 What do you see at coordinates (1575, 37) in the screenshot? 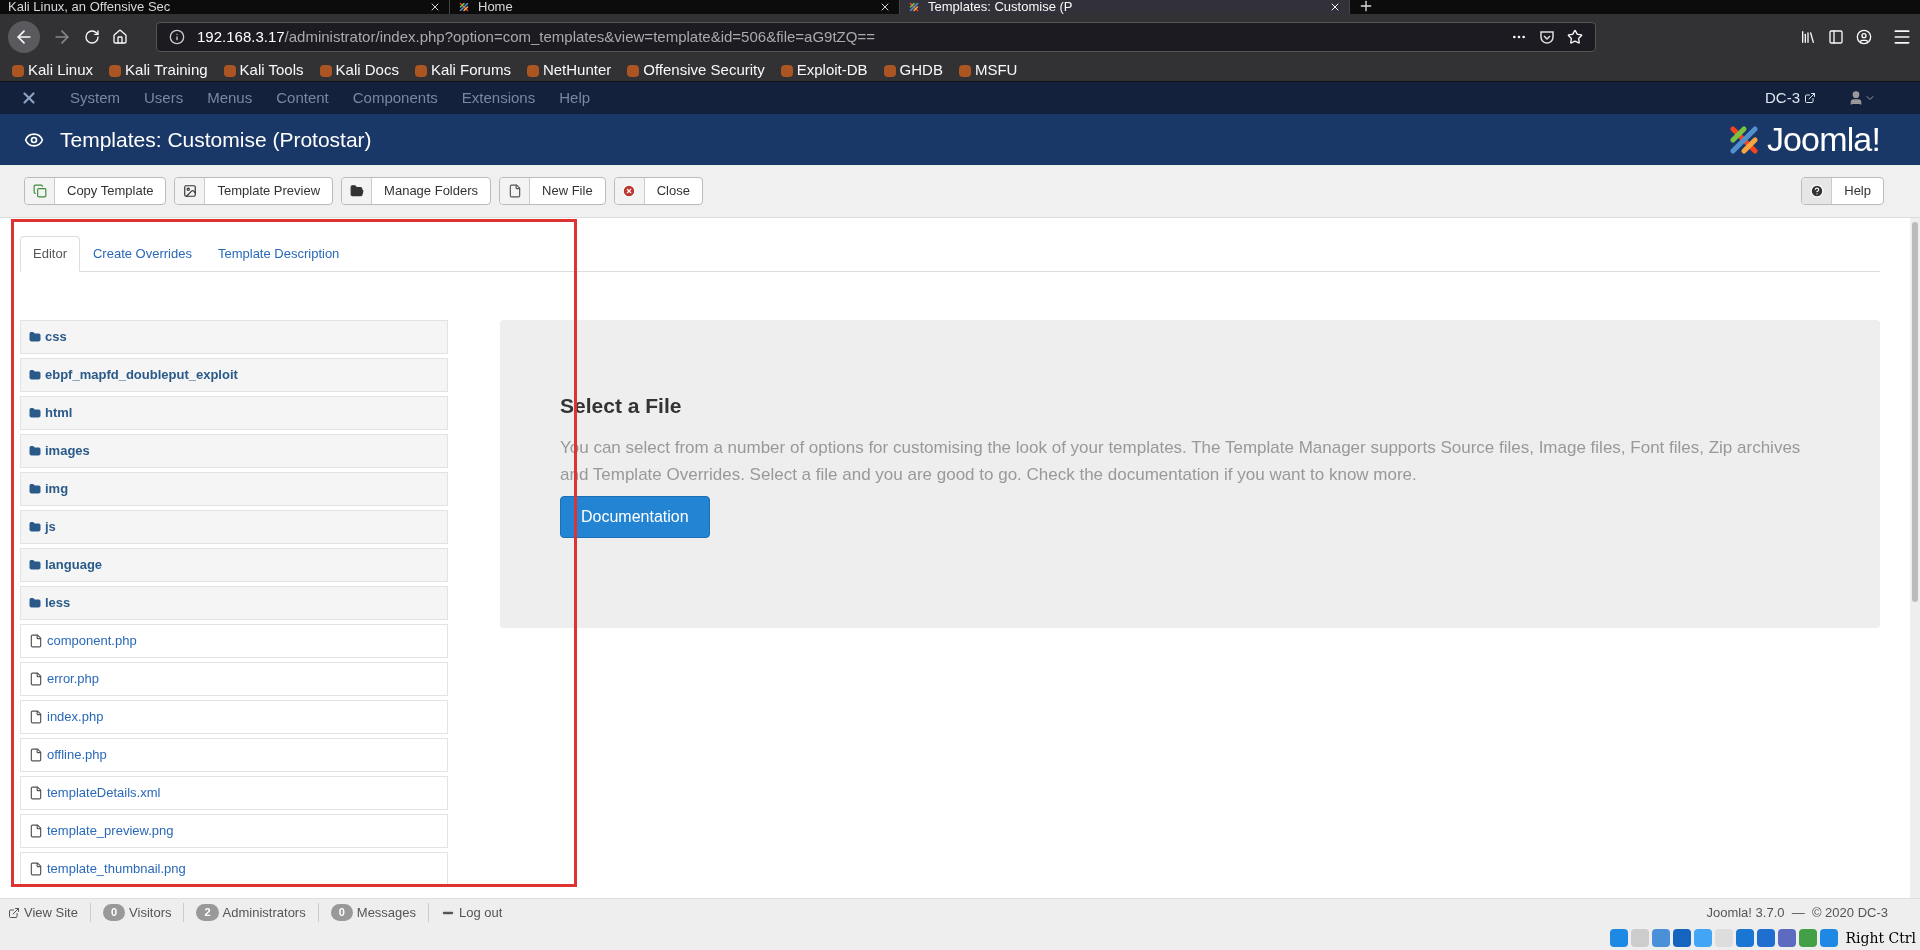
I see `star-icon` at bounding box center [1575, 37].